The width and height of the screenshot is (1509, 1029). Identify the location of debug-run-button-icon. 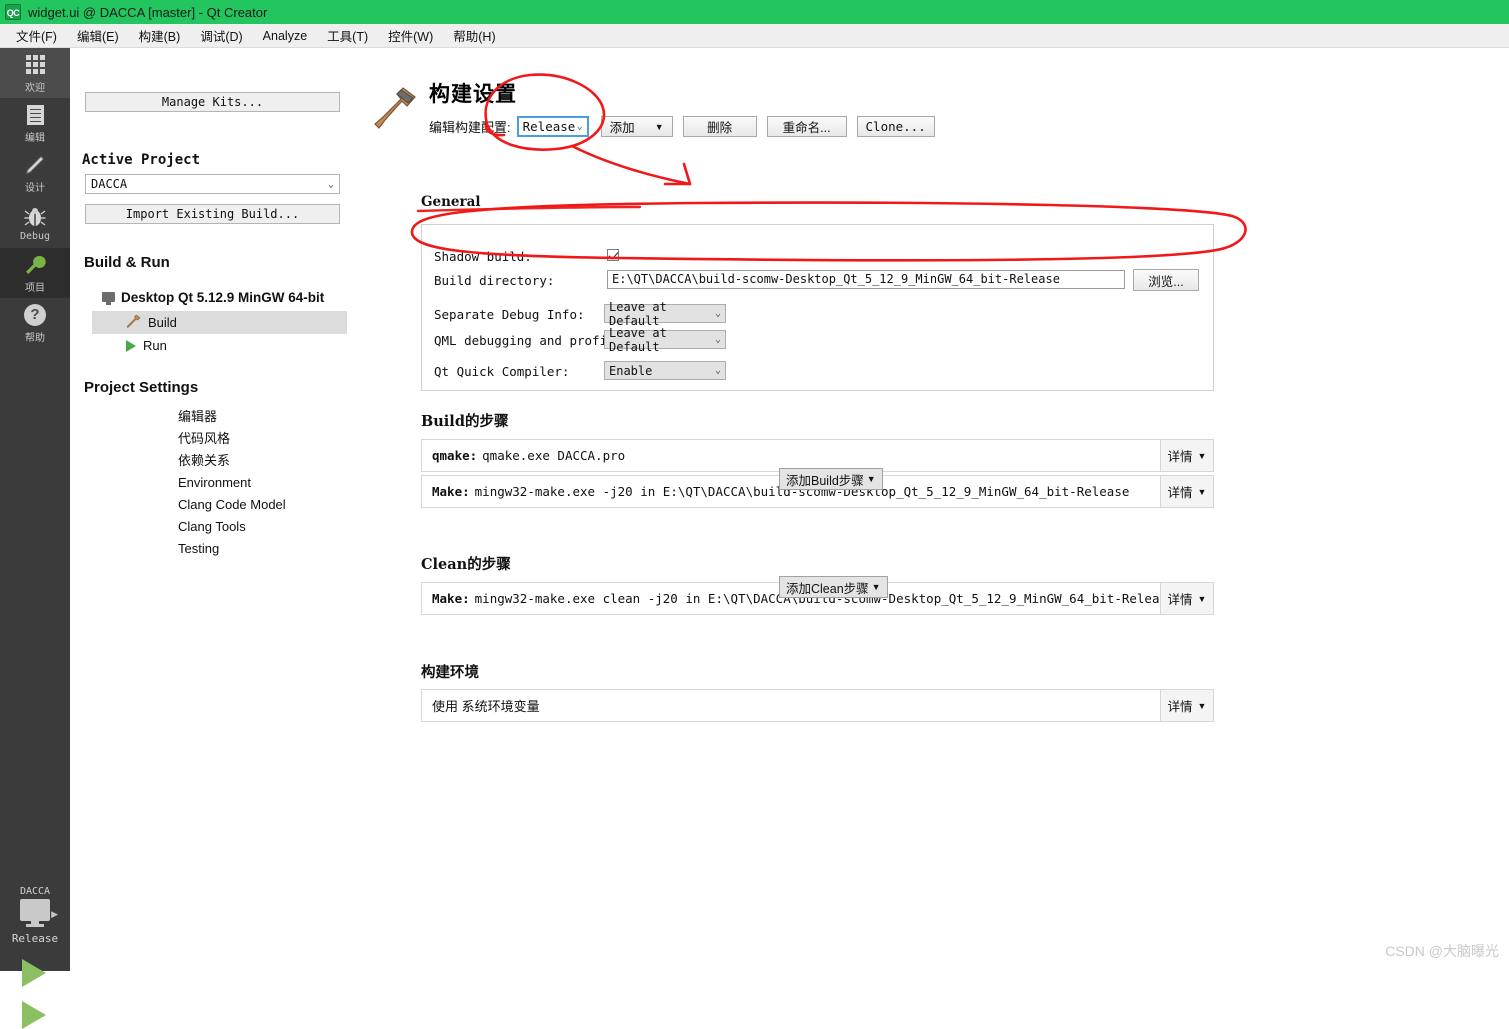
(34, 1015).